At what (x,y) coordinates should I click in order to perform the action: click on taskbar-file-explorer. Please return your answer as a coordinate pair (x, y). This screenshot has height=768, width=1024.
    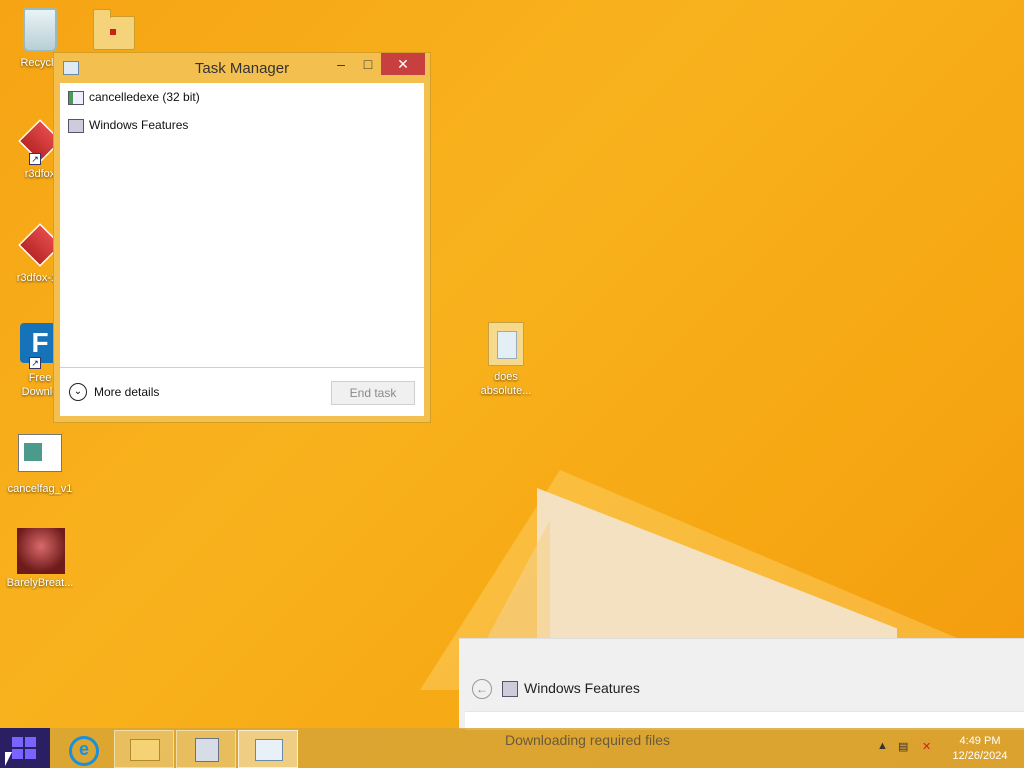
    Looking at the image, I should click on (144, 749).